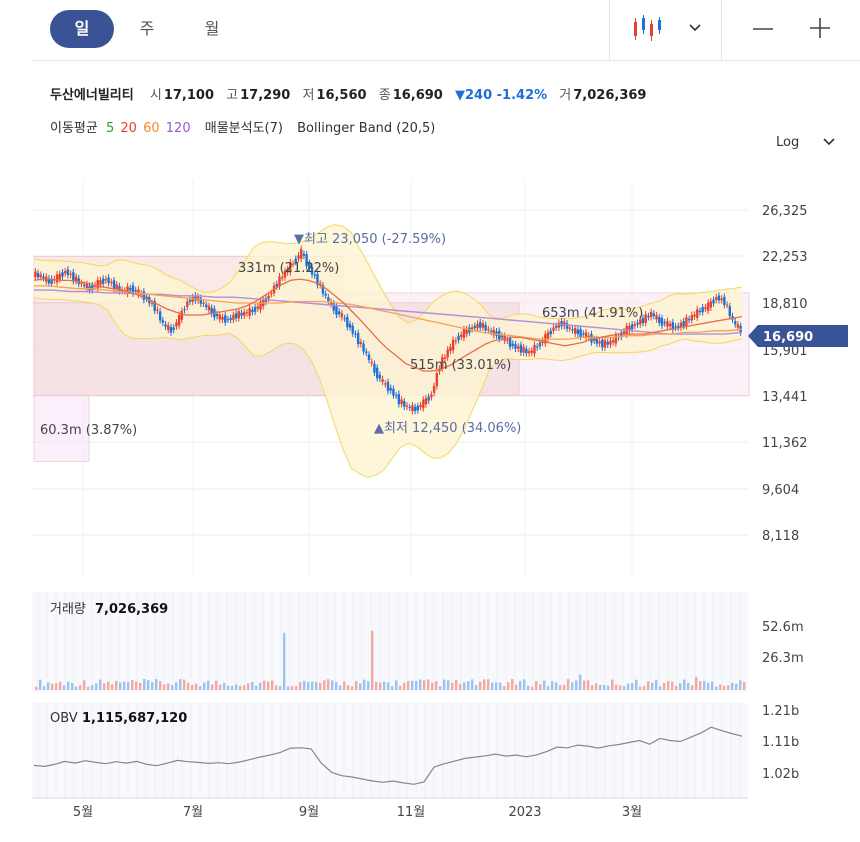  What do you see at coordinates (783, 627) in the screenshot?
I see `volume-tick-1: 52.6m` at bounding box center [783, 627].